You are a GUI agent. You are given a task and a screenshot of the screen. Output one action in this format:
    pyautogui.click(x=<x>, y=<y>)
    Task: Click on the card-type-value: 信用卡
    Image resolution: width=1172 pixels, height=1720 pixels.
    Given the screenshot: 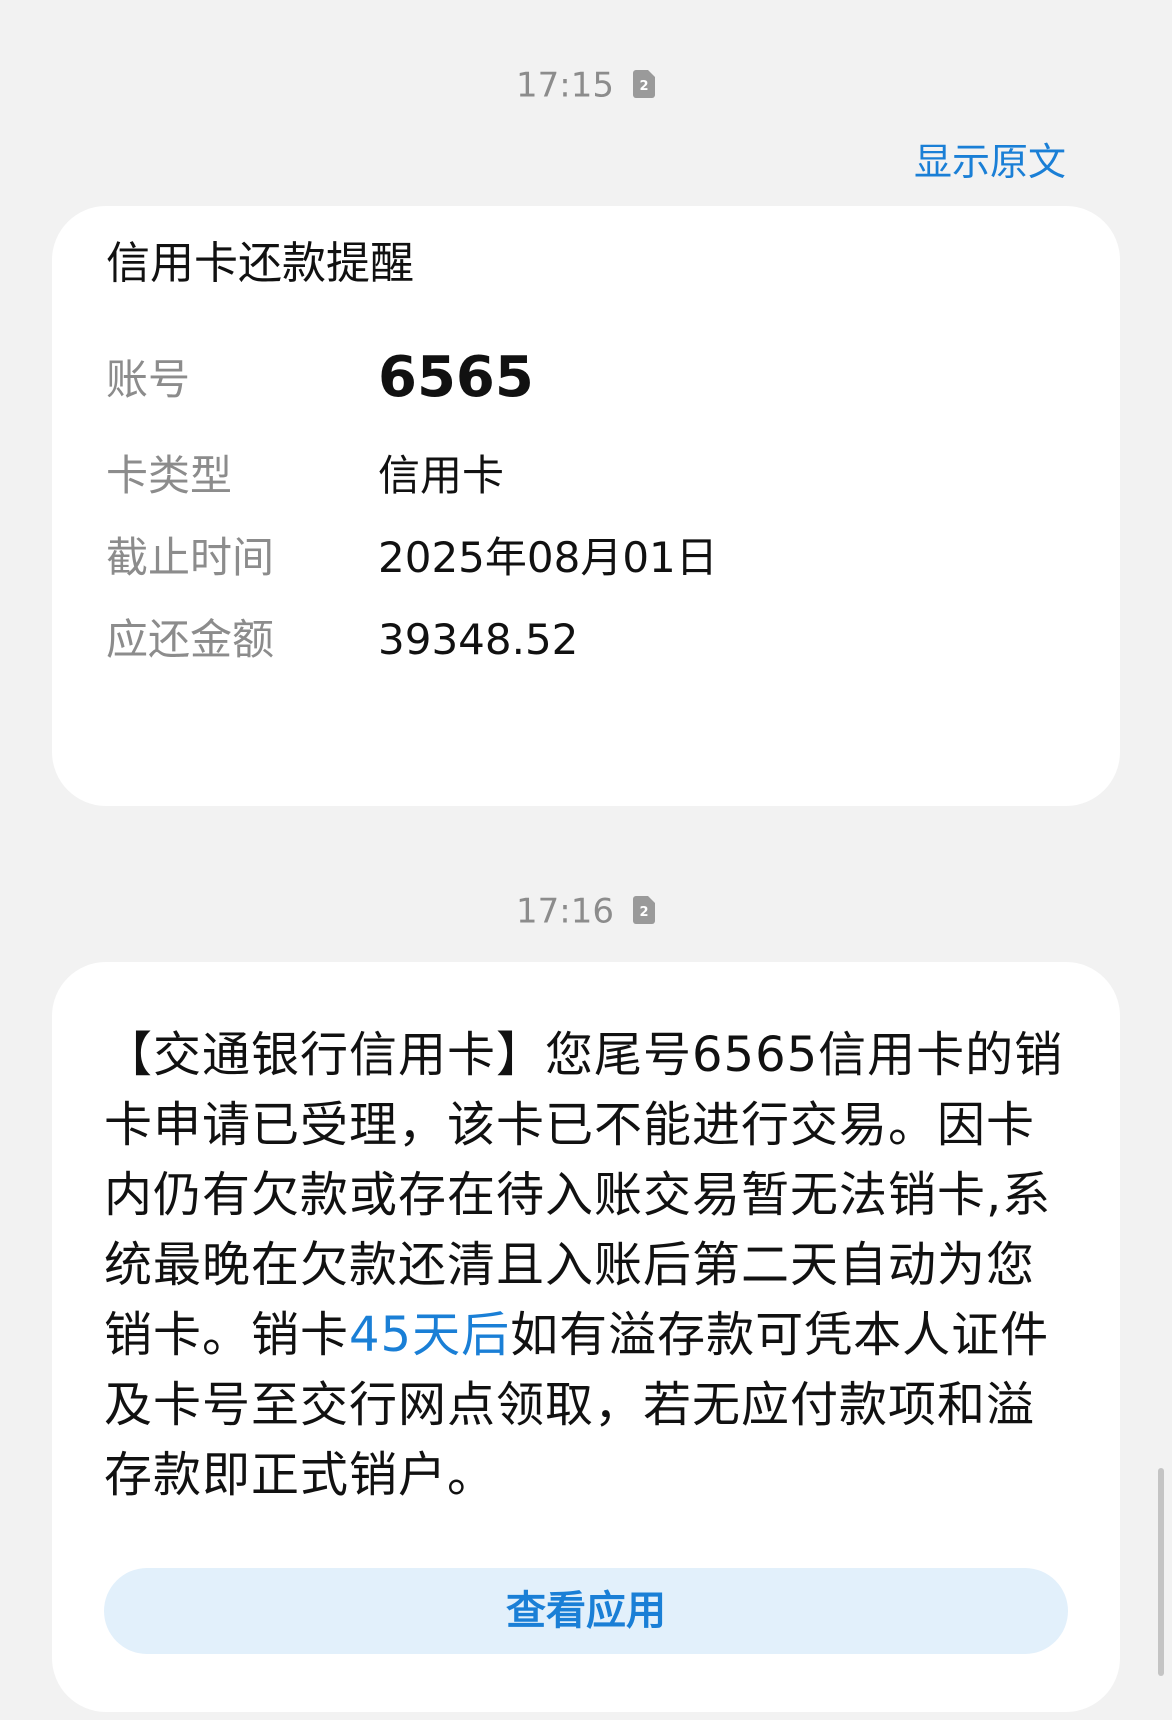 What is the action you would take?
    pyautogui.click(x=441, y=475)
    